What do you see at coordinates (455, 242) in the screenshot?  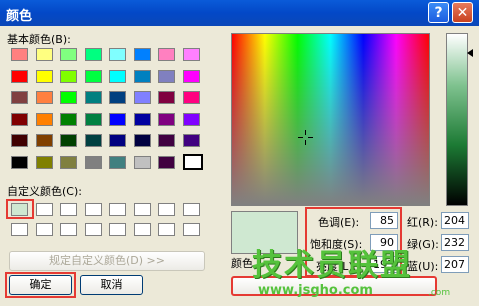 I see `green-field: 232` at bounding box center [455, 242].